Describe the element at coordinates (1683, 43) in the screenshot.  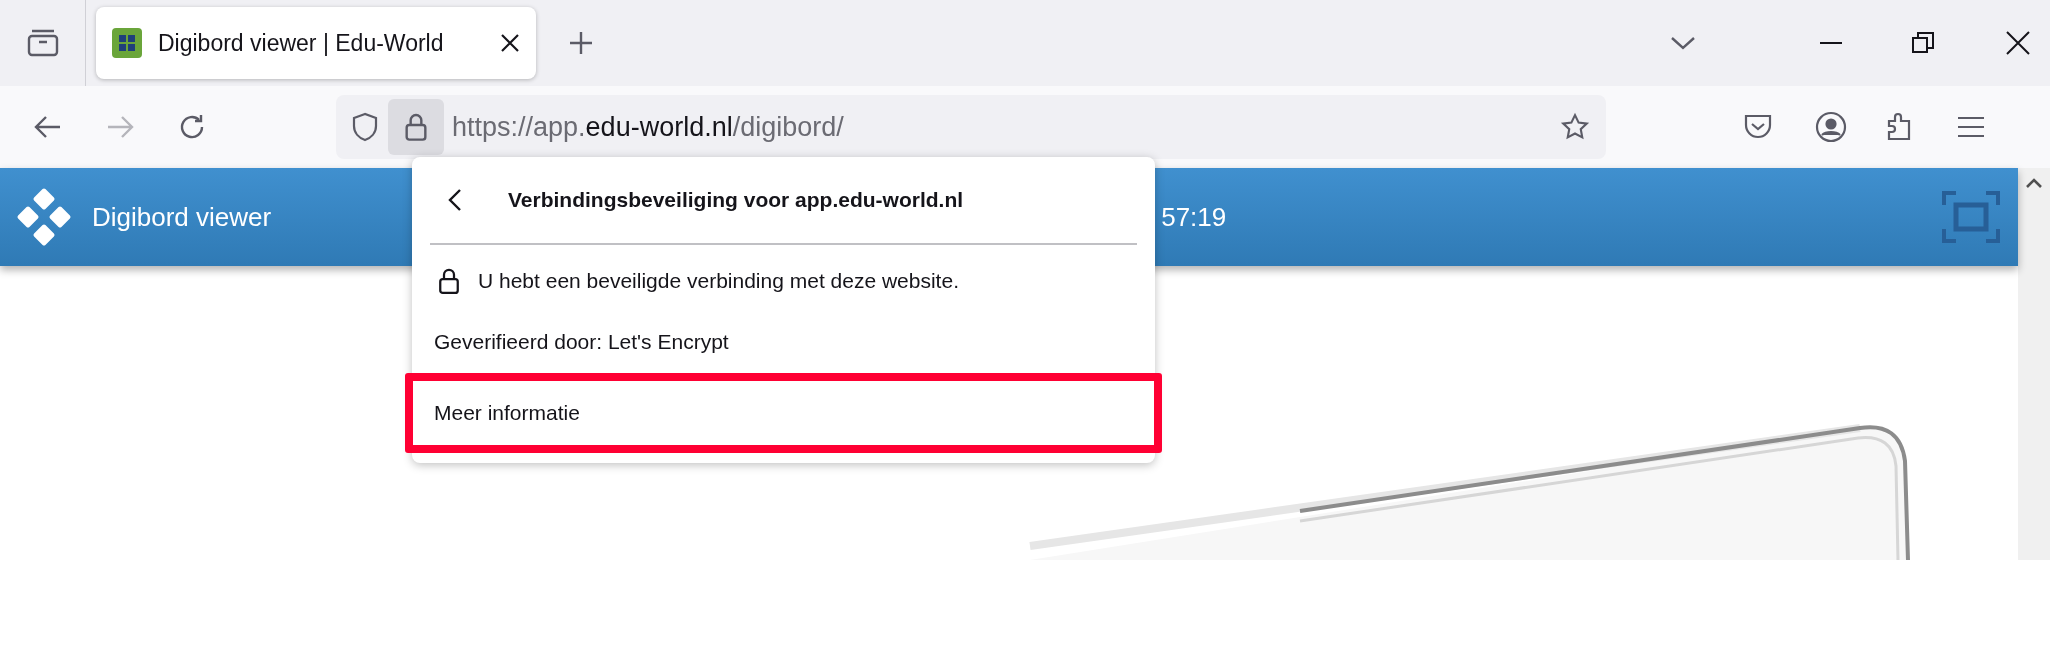
I see `chevron-down-icon` at that location.